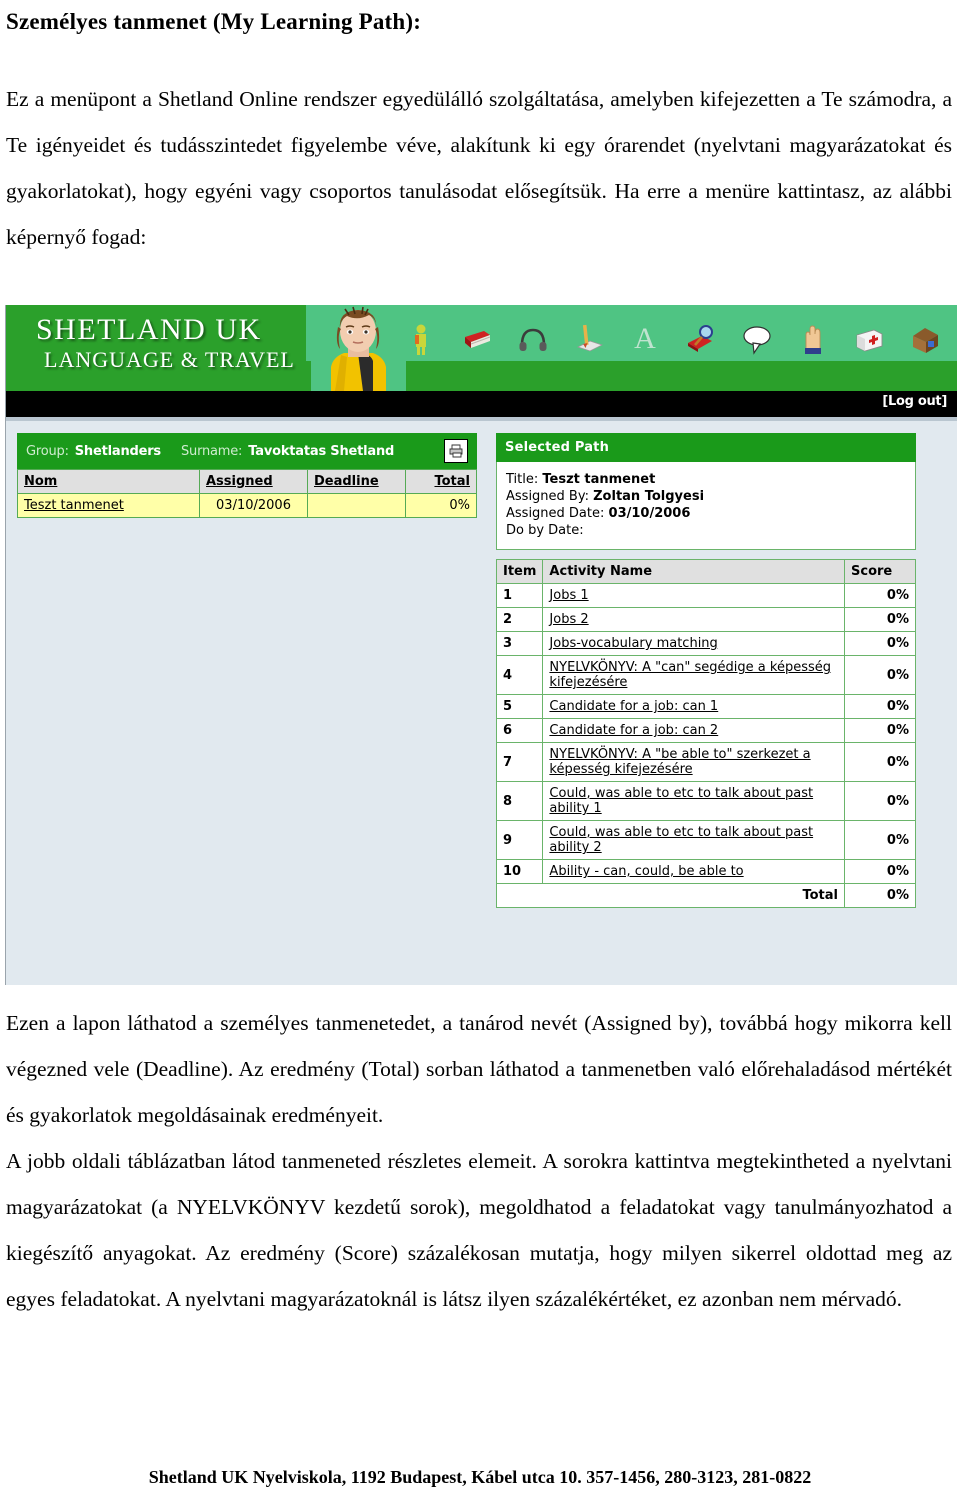 This screenshot has height=1506, width=960. I want to click on table-row: Teszt tanmenet 03/10/2006 0%, so click(247, 505).